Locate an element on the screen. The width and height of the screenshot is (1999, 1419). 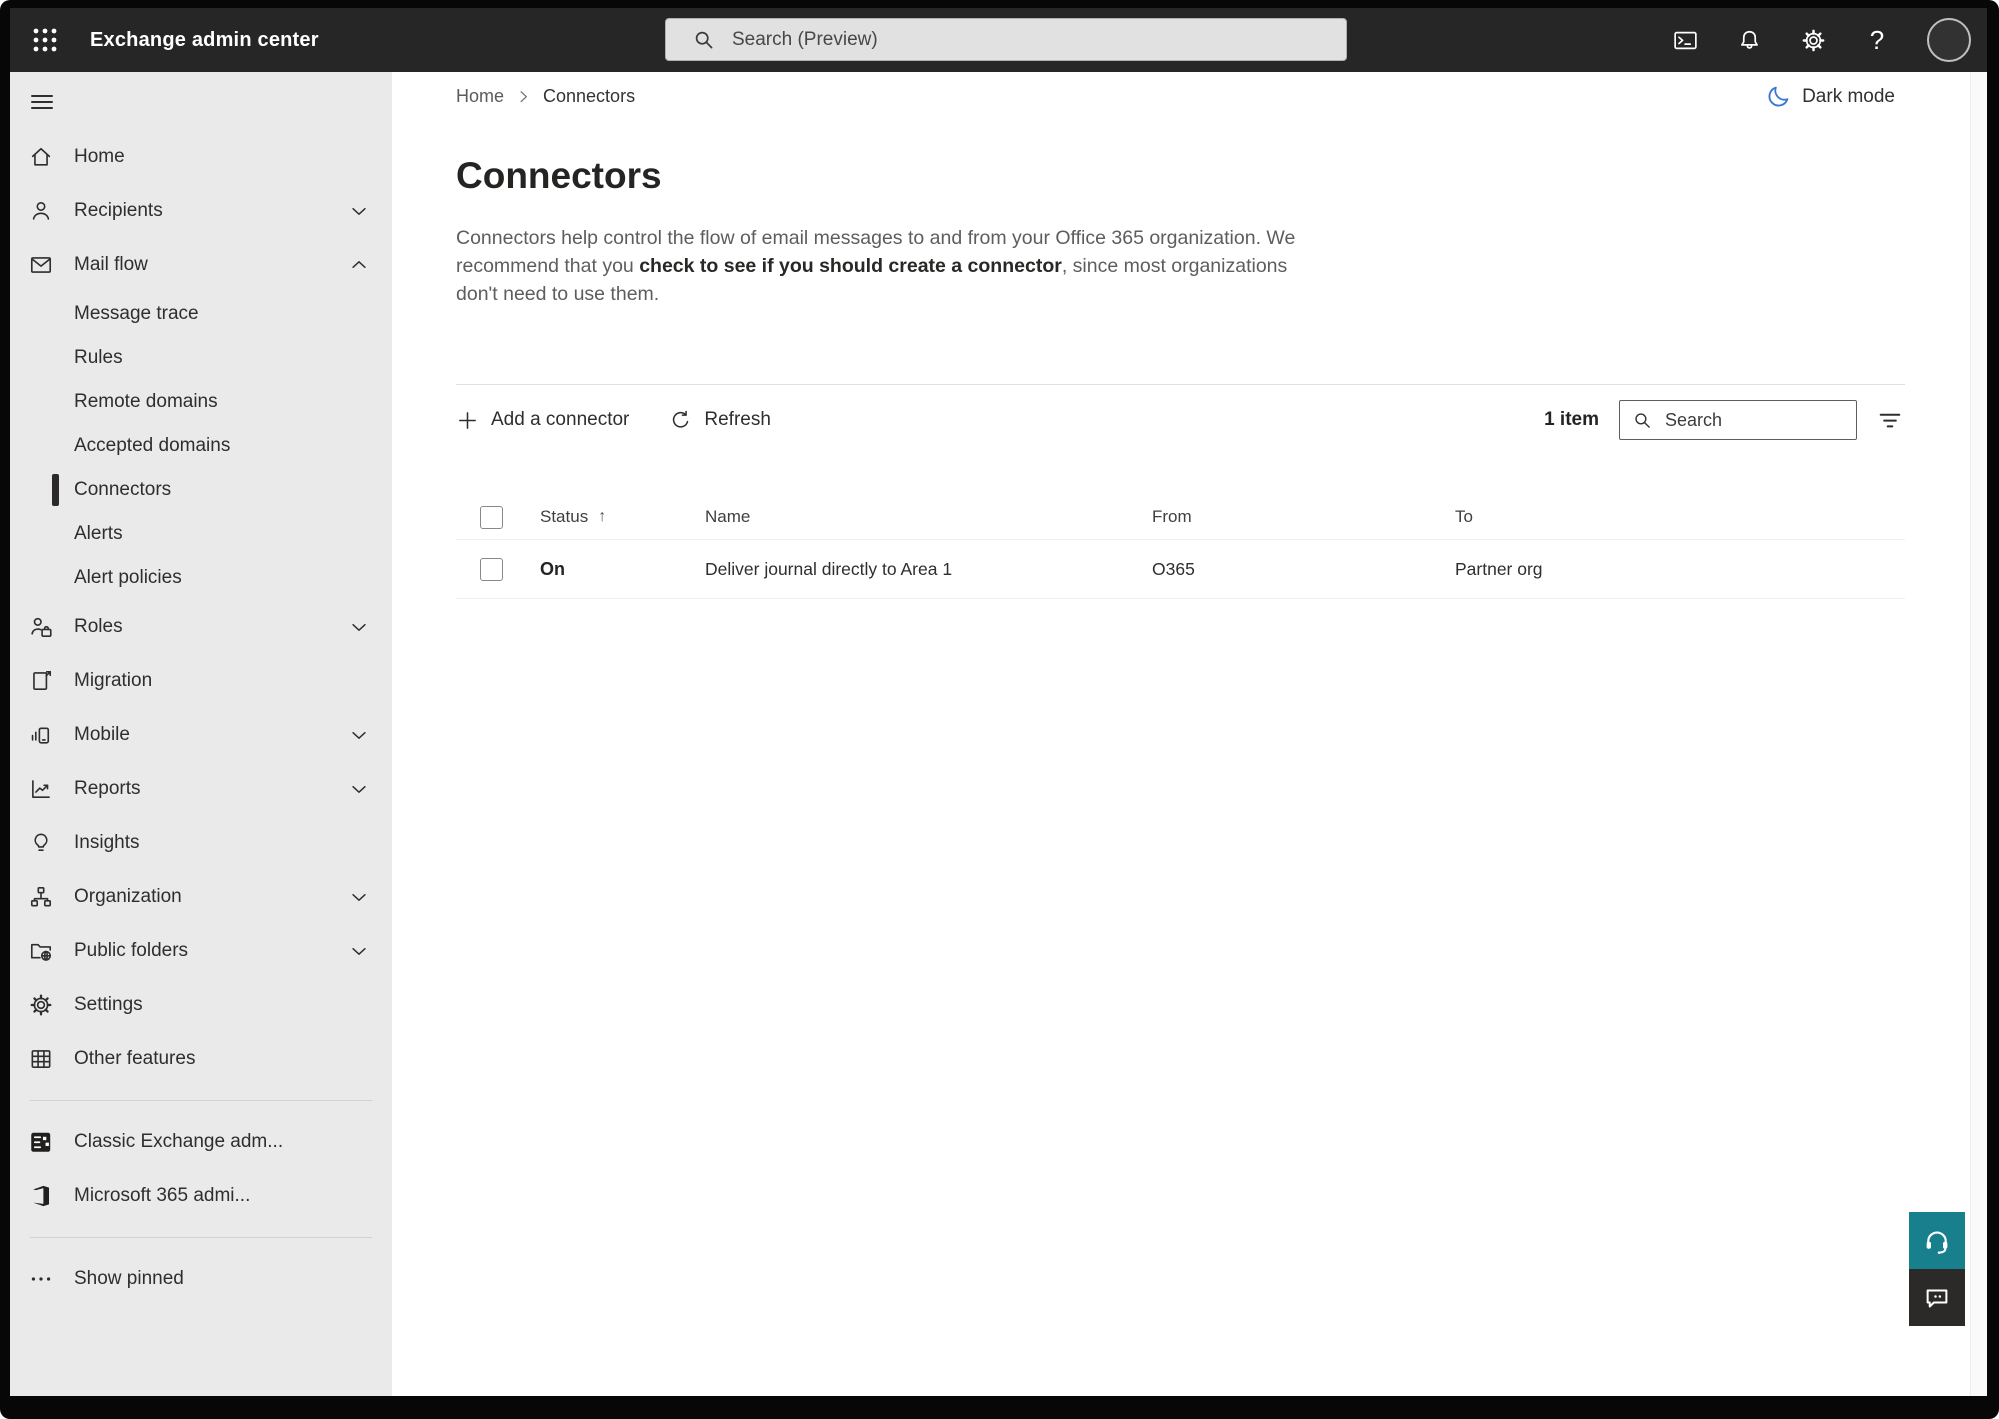
sidebar-item-show-pinned: Show pinned is located at coordinates (201, 1279).